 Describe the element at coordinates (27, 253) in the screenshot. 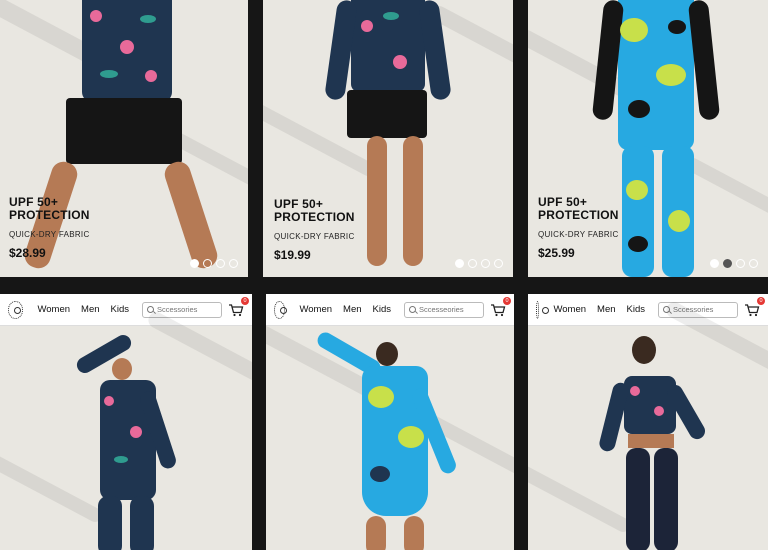

I see `product-price: $28.99` at that location.